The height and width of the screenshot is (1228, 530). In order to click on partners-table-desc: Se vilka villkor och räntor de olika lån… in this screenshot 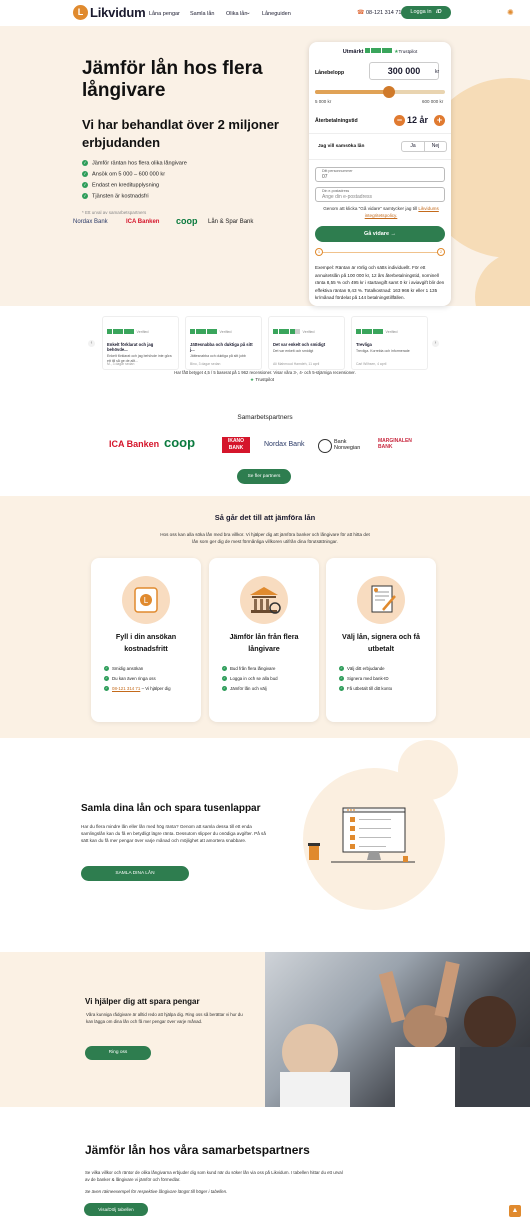, I will do `click(214, 1176)`.